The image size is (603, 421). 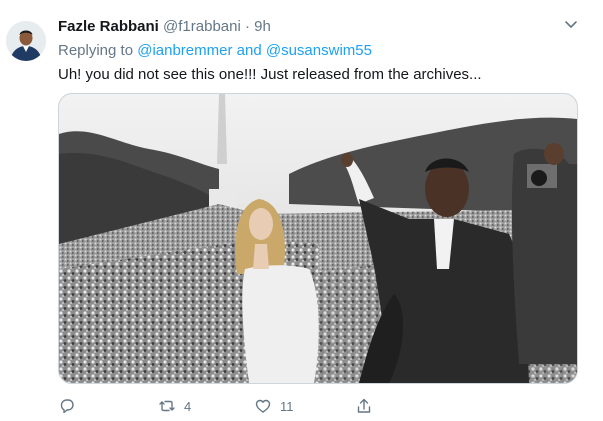 What do you see at coordinates (26, 41) in the screenshot?
I see `avatar` at bounding box center [26, 41].